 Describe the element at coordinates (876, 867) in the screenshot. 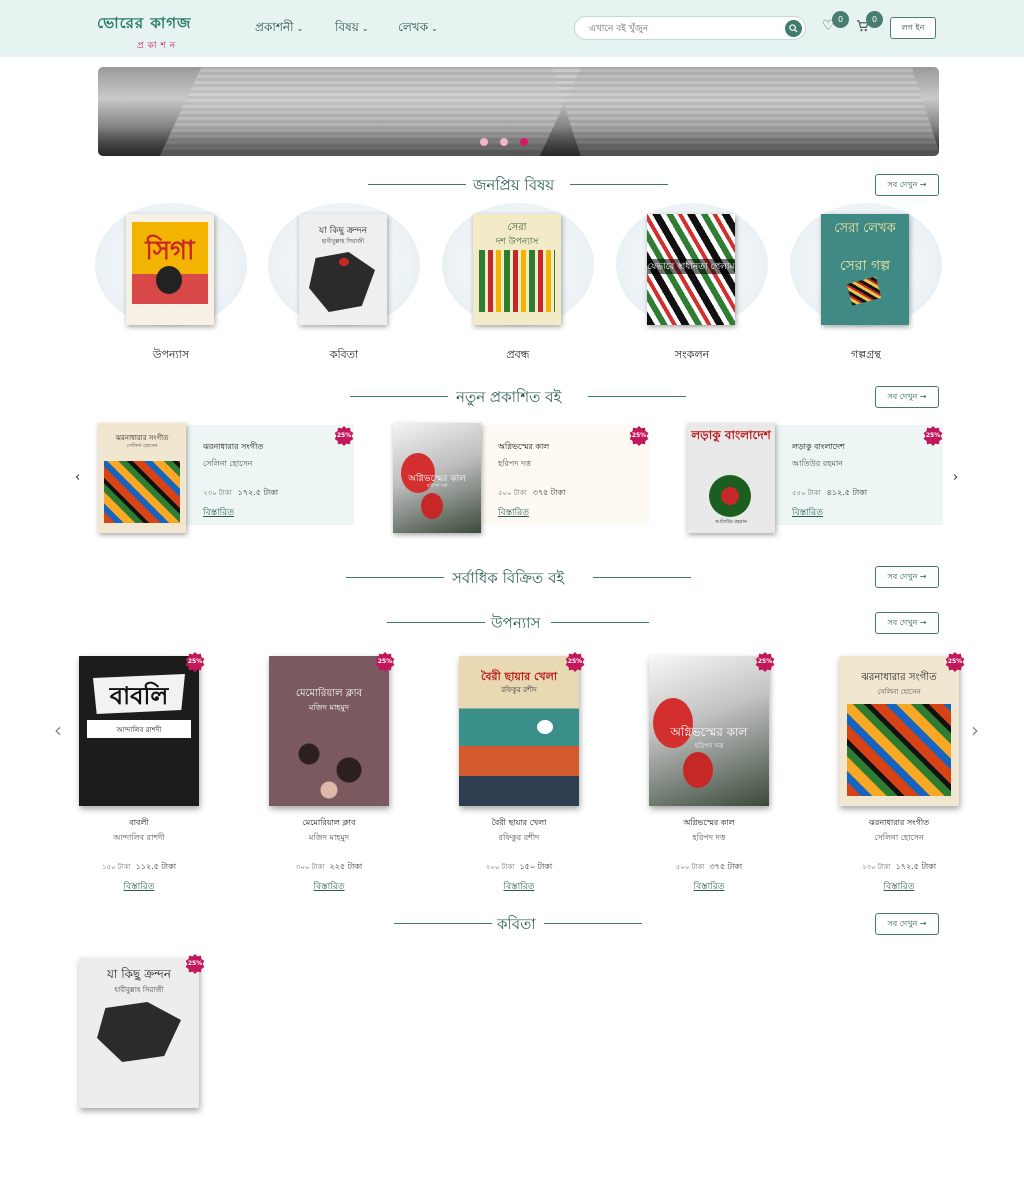

I see `old-price: ২৩০ টাকা` at that location.